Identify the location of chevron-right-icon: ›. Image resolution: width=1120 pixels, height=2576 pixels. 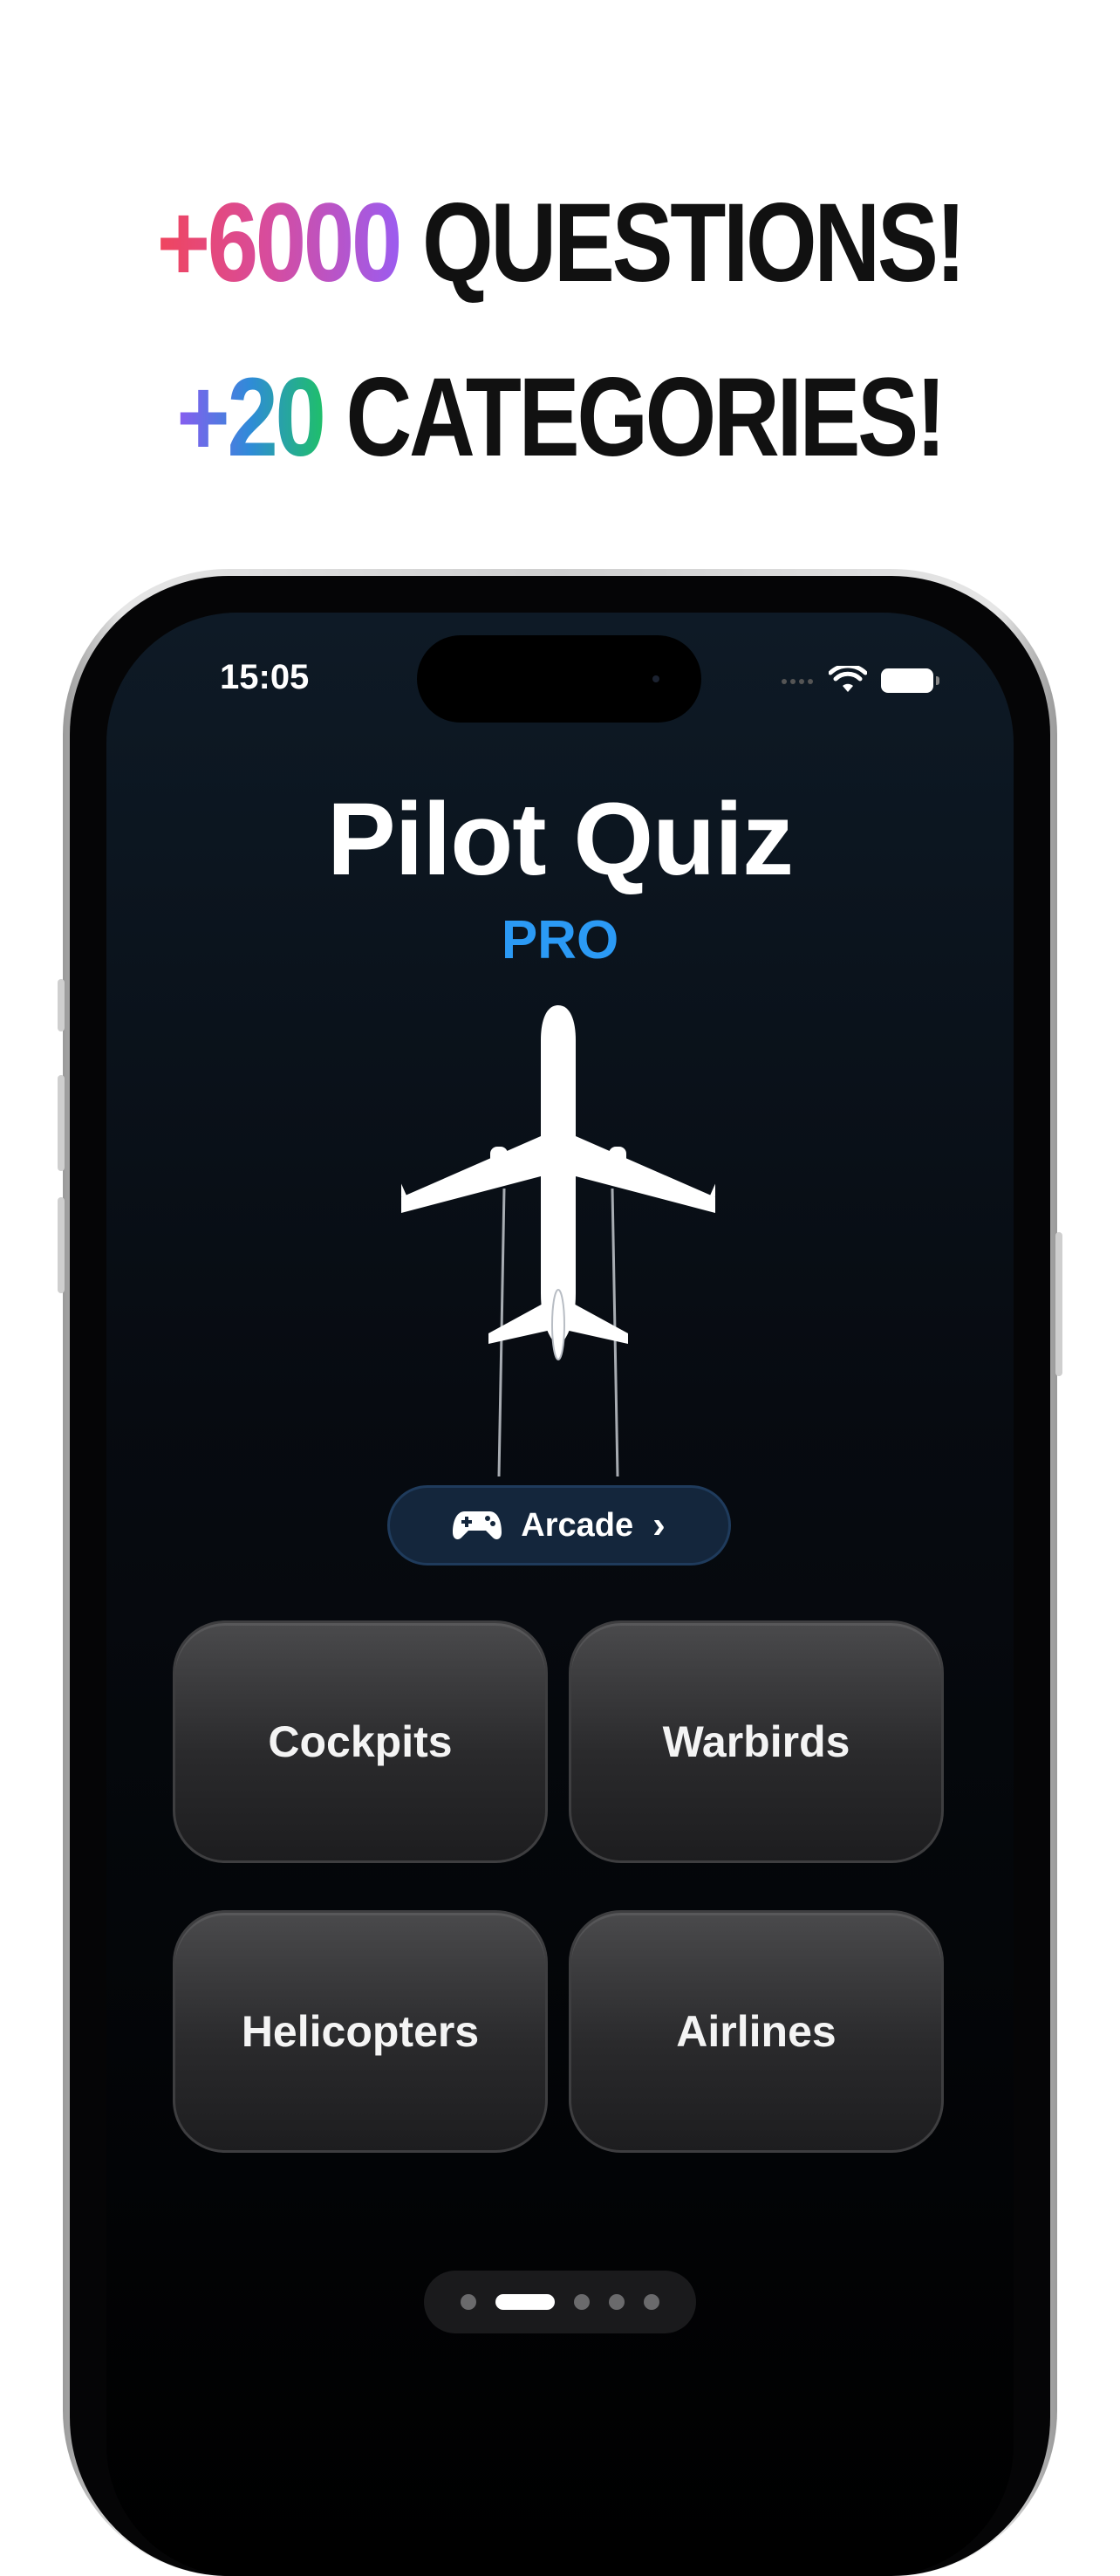
(659, 1525).